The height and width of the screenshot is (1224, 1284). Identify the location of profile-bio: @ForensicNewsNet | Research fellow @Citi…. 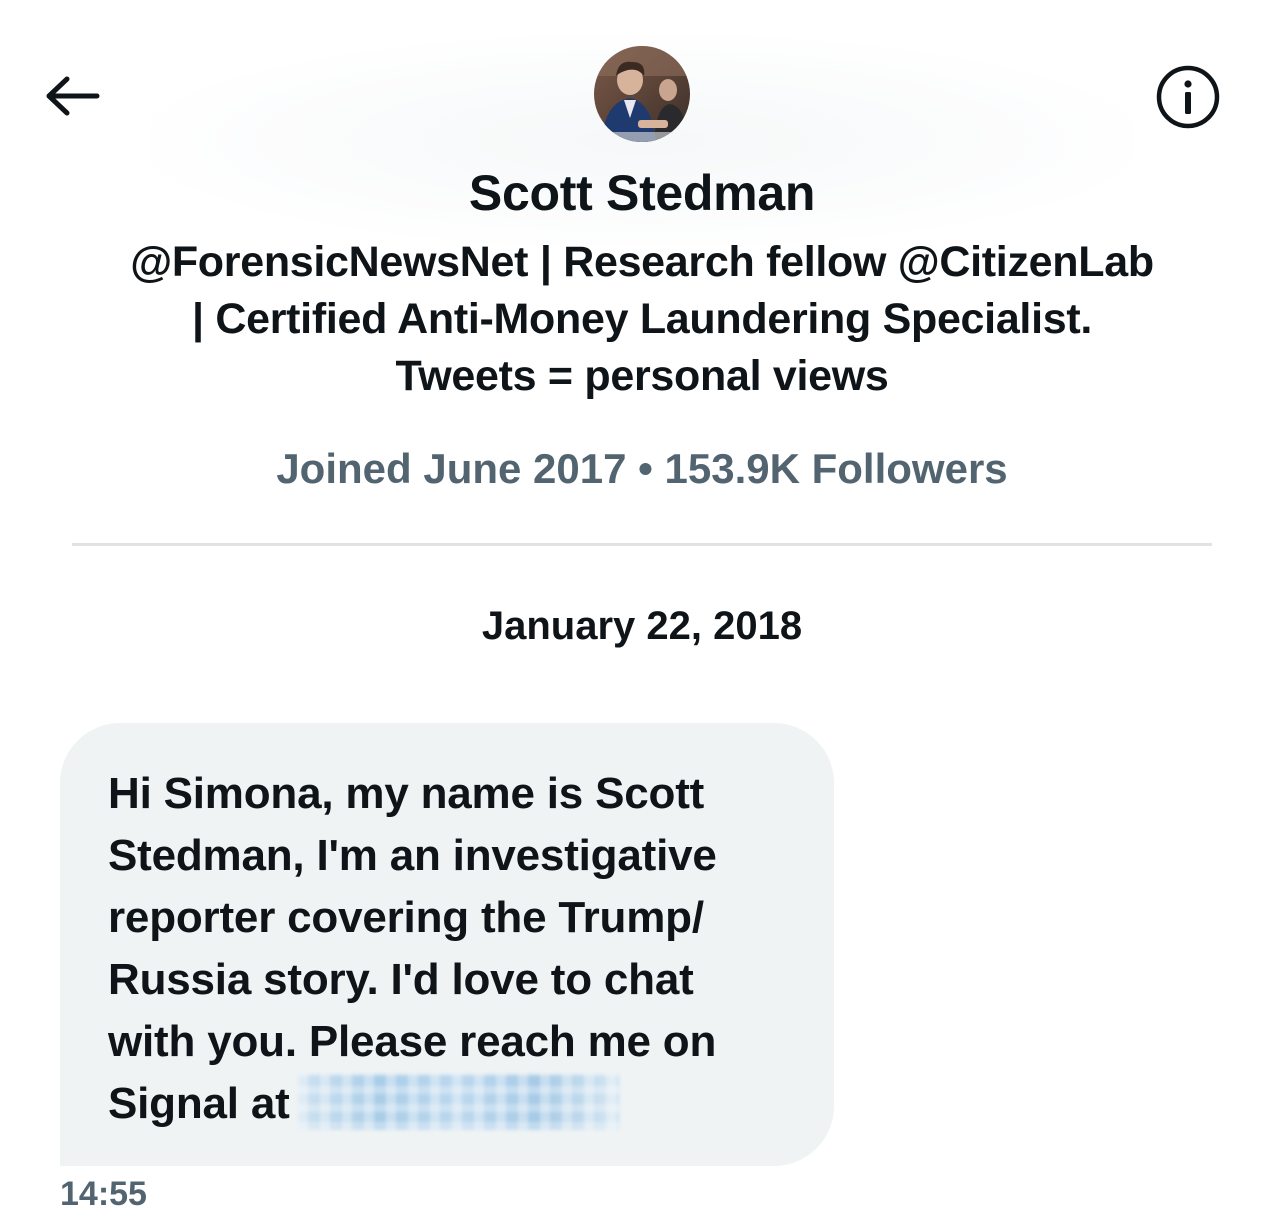
(642, 319).